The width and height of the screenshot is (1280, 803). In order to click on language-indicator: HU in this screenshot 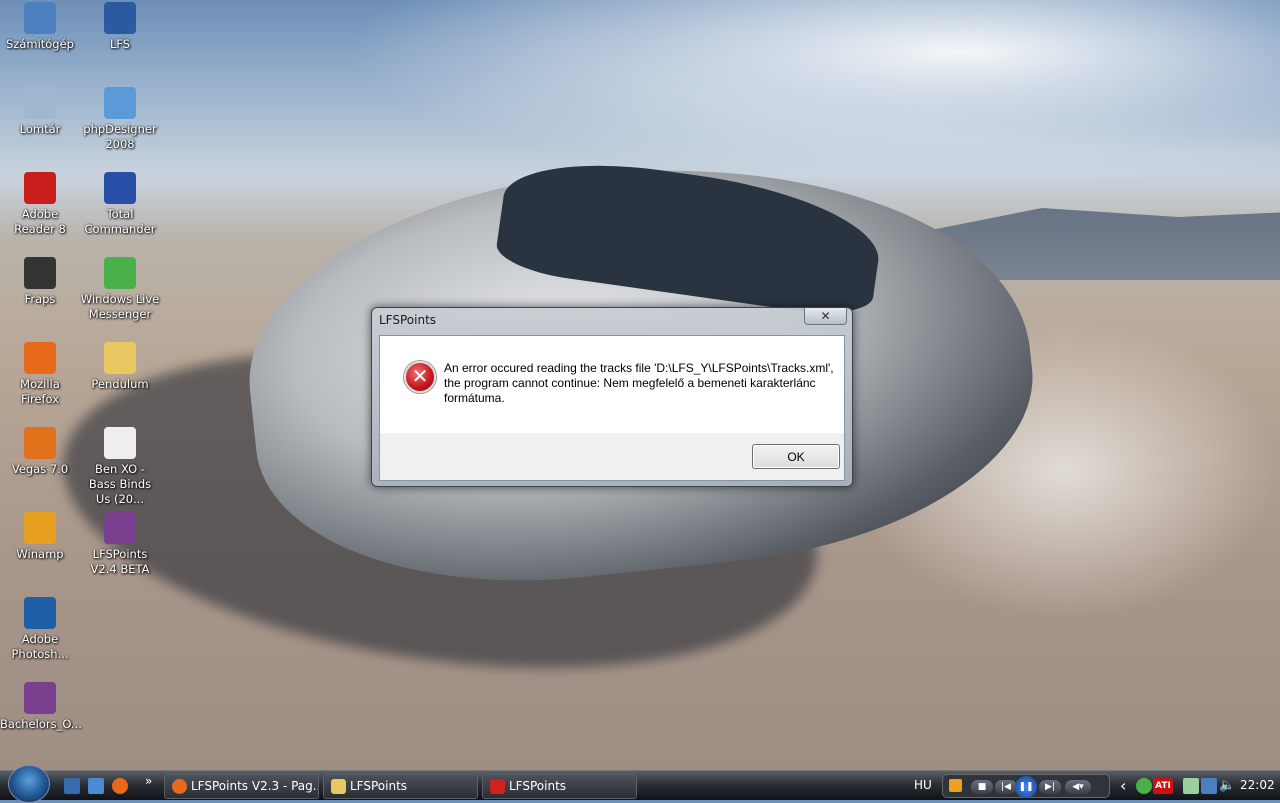, I will do `click(923, 785)`.